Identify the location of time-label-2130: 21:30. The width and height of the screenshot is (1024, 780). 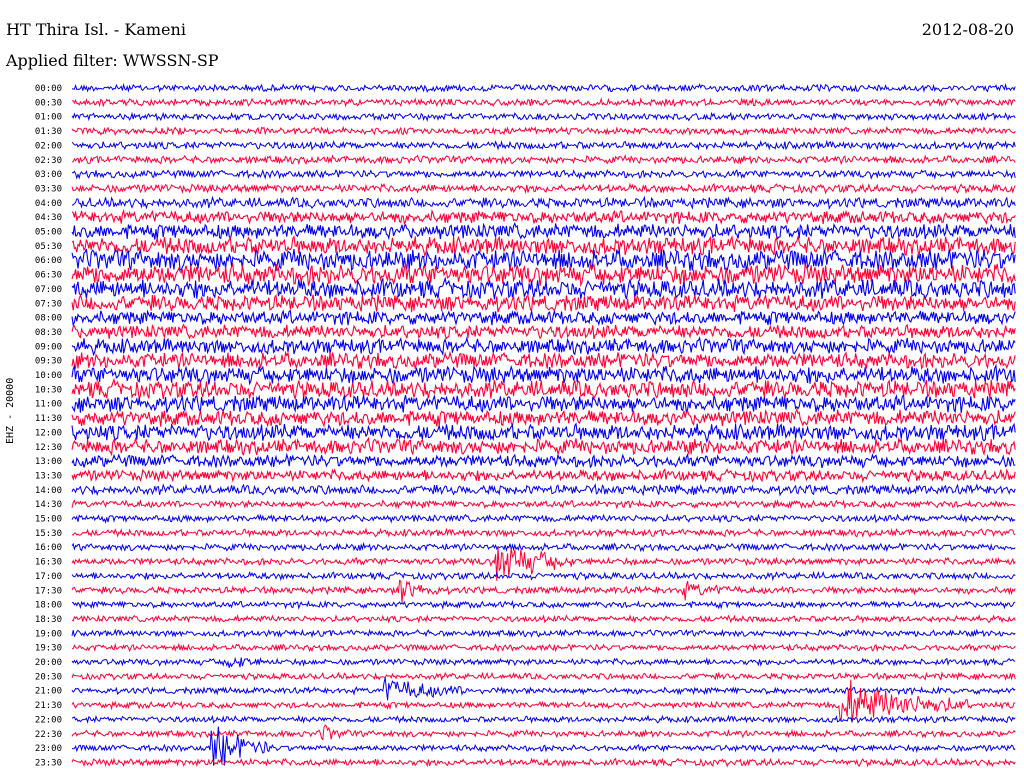
(48, 706).